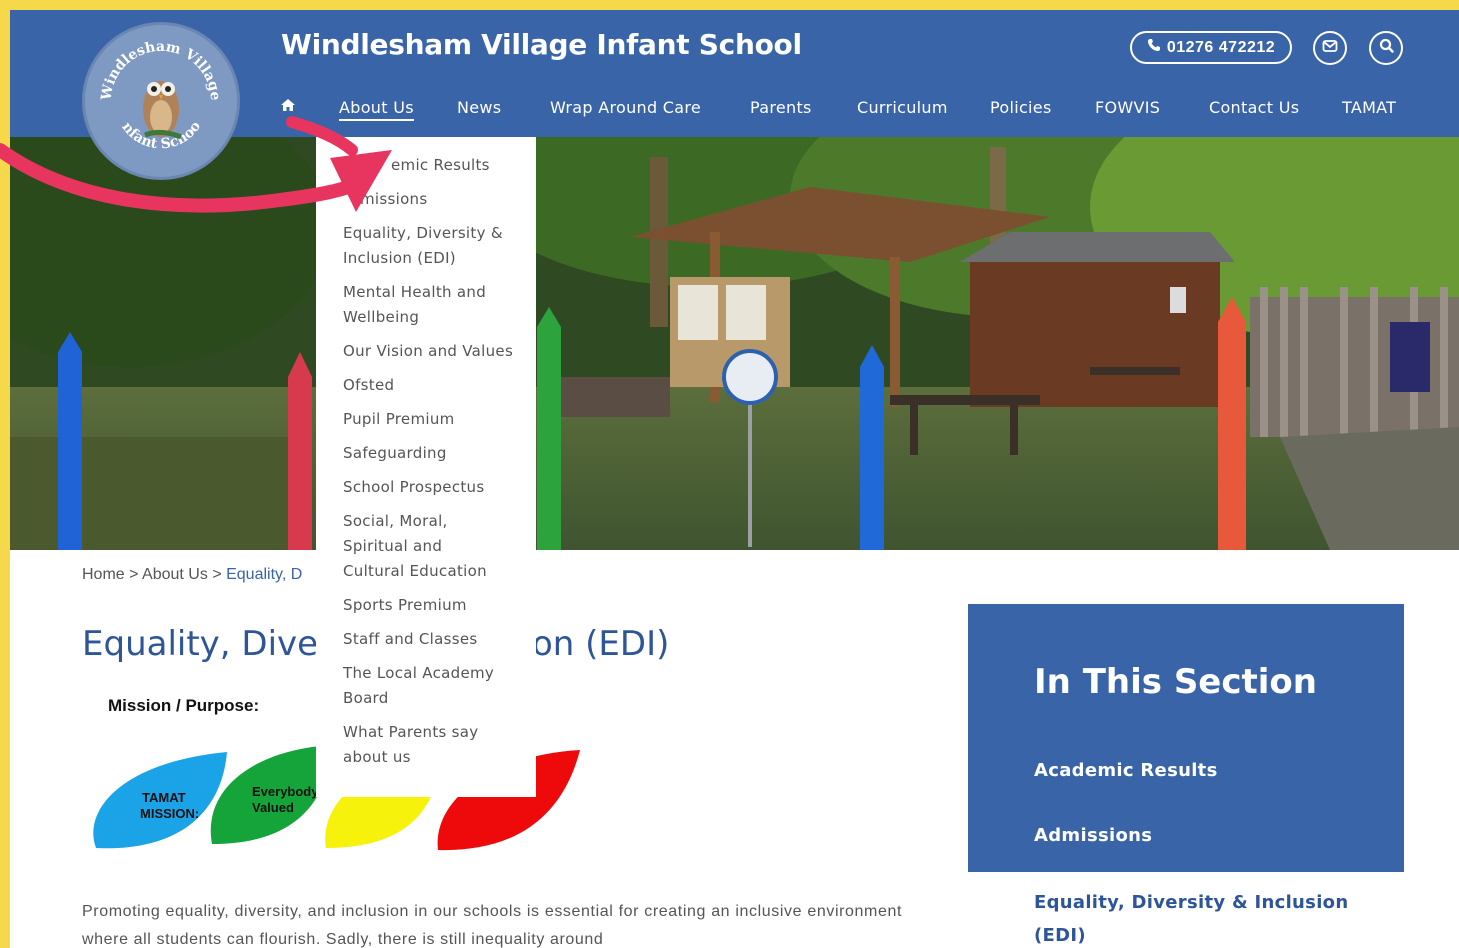 The height and width of the screenshot is (948, 1459). I want to click on nav-fowvis: FOWVIS, so click(1127, 107).